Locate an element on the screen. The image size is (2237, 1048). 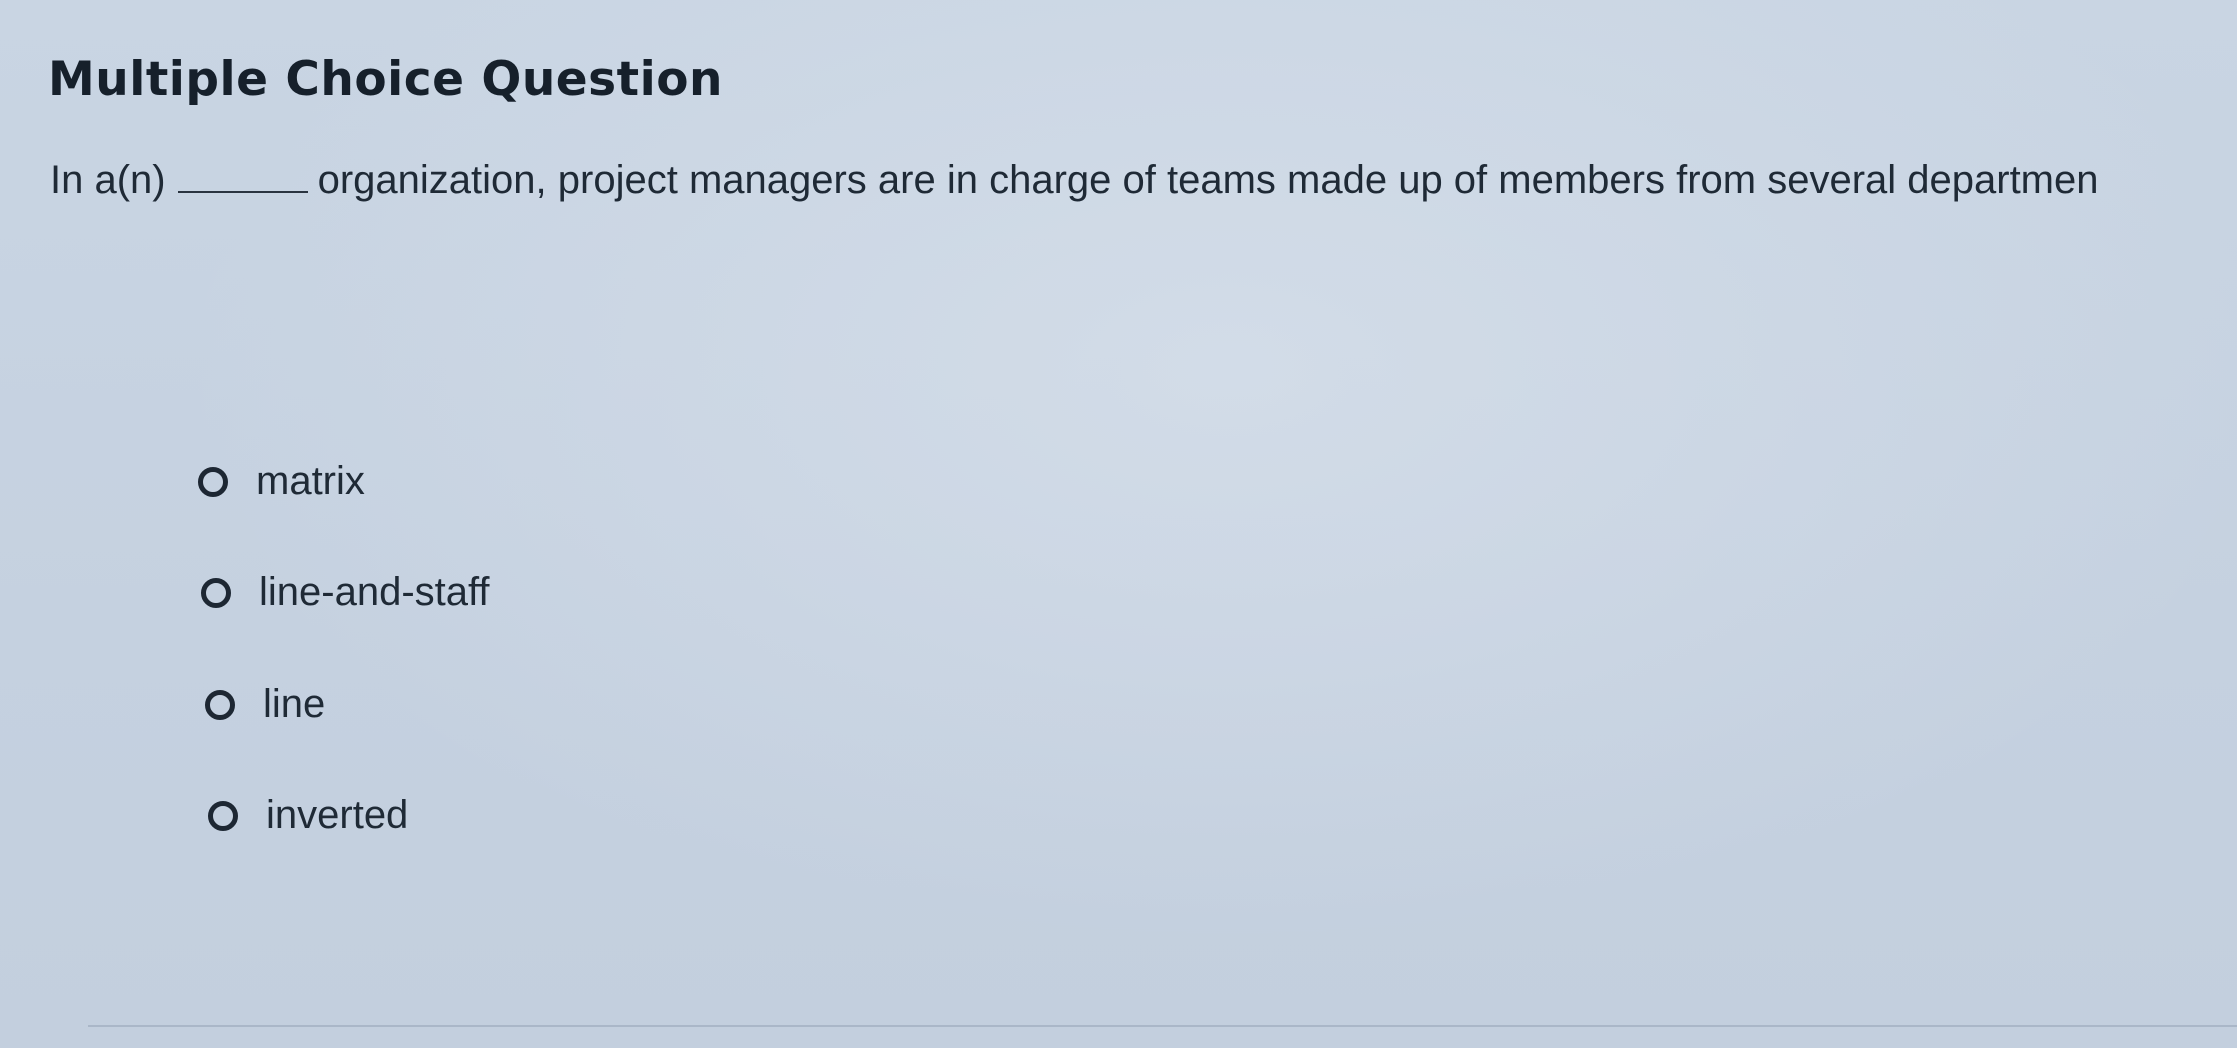
option-matrix: matrix is located at coordinates (281, 481).